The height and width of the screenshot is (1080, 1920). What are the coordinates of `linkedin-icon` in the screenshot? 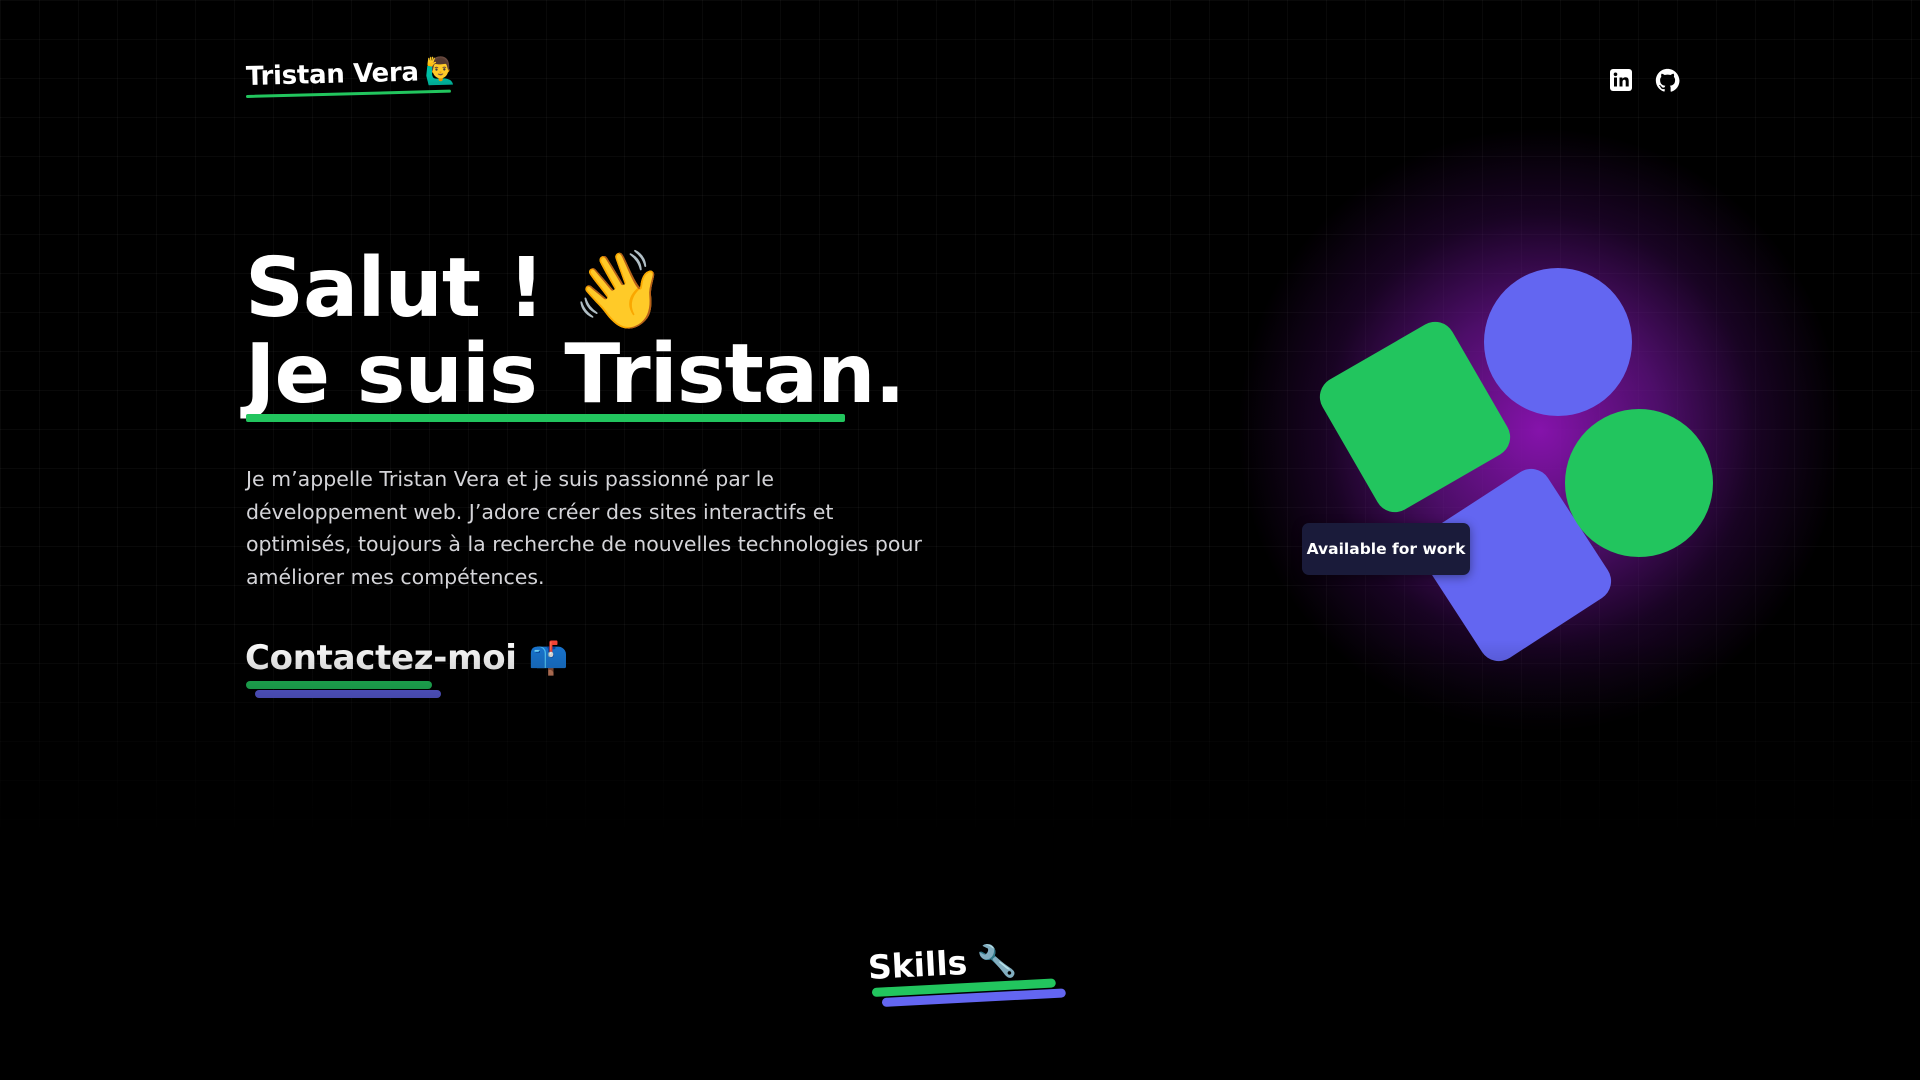 It's located at (1621, 80).